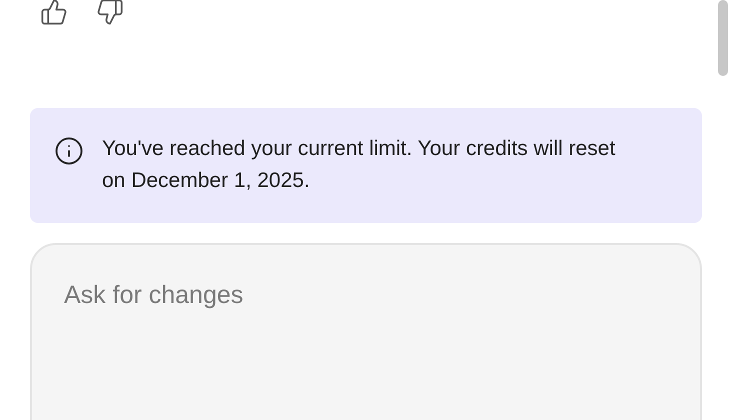  I want to click on info-icon, so click(69, 151).